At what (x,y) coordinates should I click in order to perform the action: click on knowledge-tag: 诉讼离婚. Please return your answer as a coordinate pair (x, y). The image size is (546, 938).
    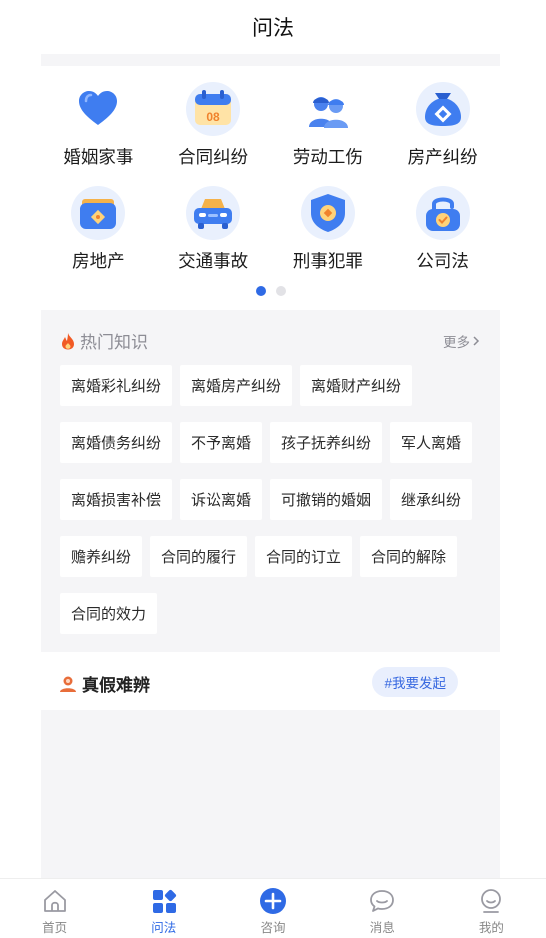
    Looking at the image, I should click on (221, 499).